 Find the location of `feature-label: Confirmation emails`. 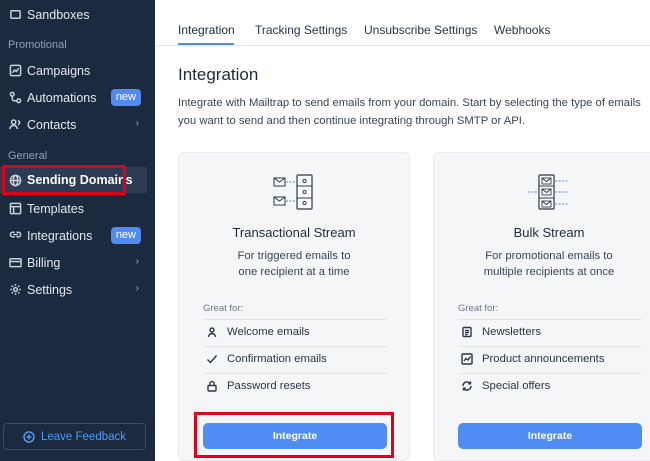

feature-label: Confirmation emails is located at coordinates (277, 359).